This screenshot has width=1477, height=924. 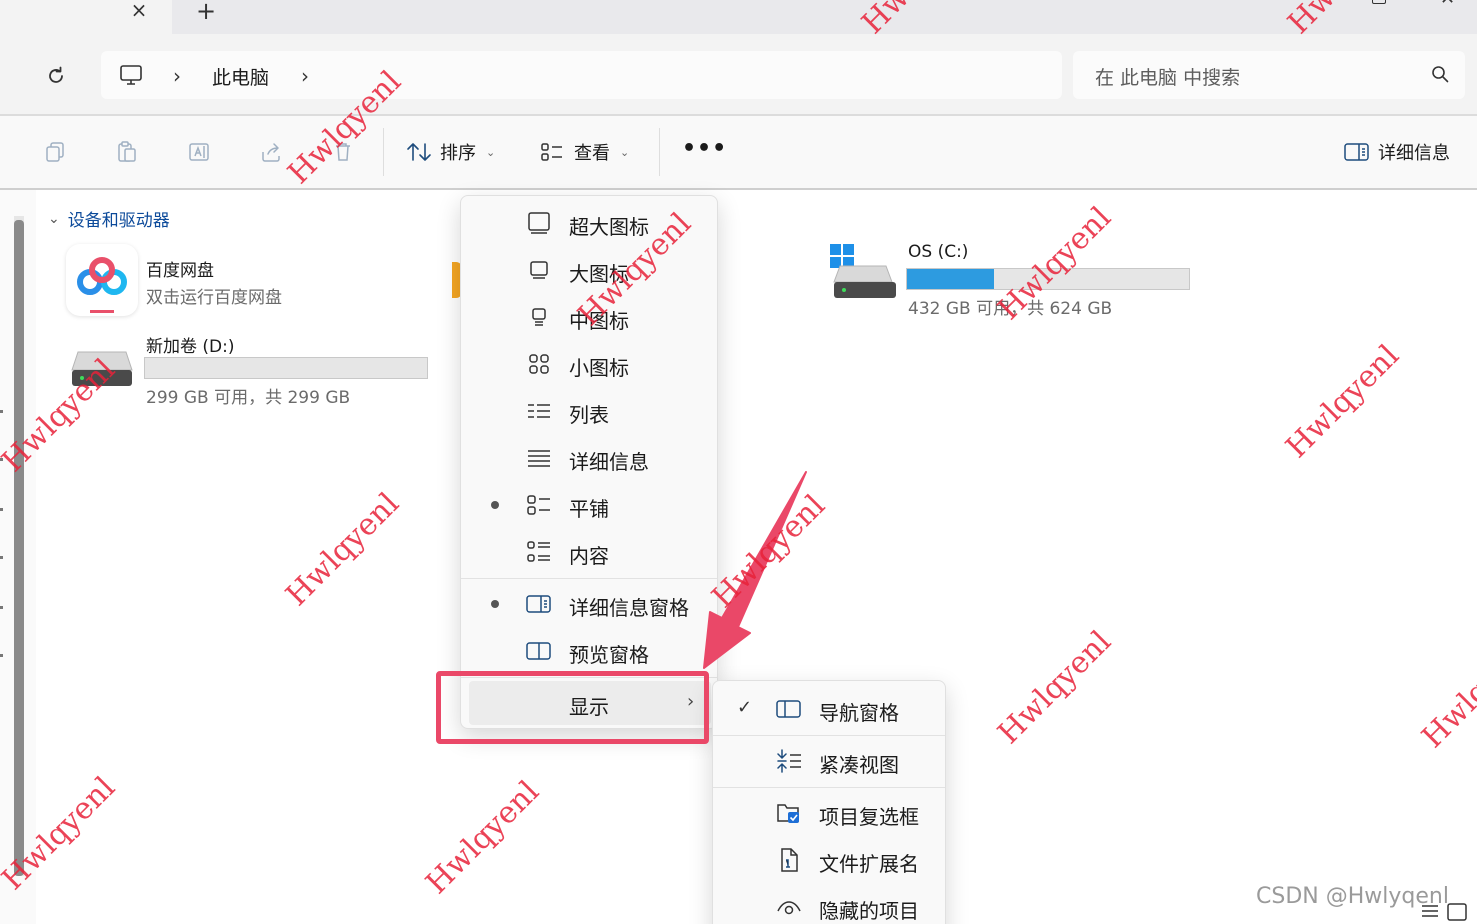 I want to click on toolbar-divider, so click(x=659, y=152).